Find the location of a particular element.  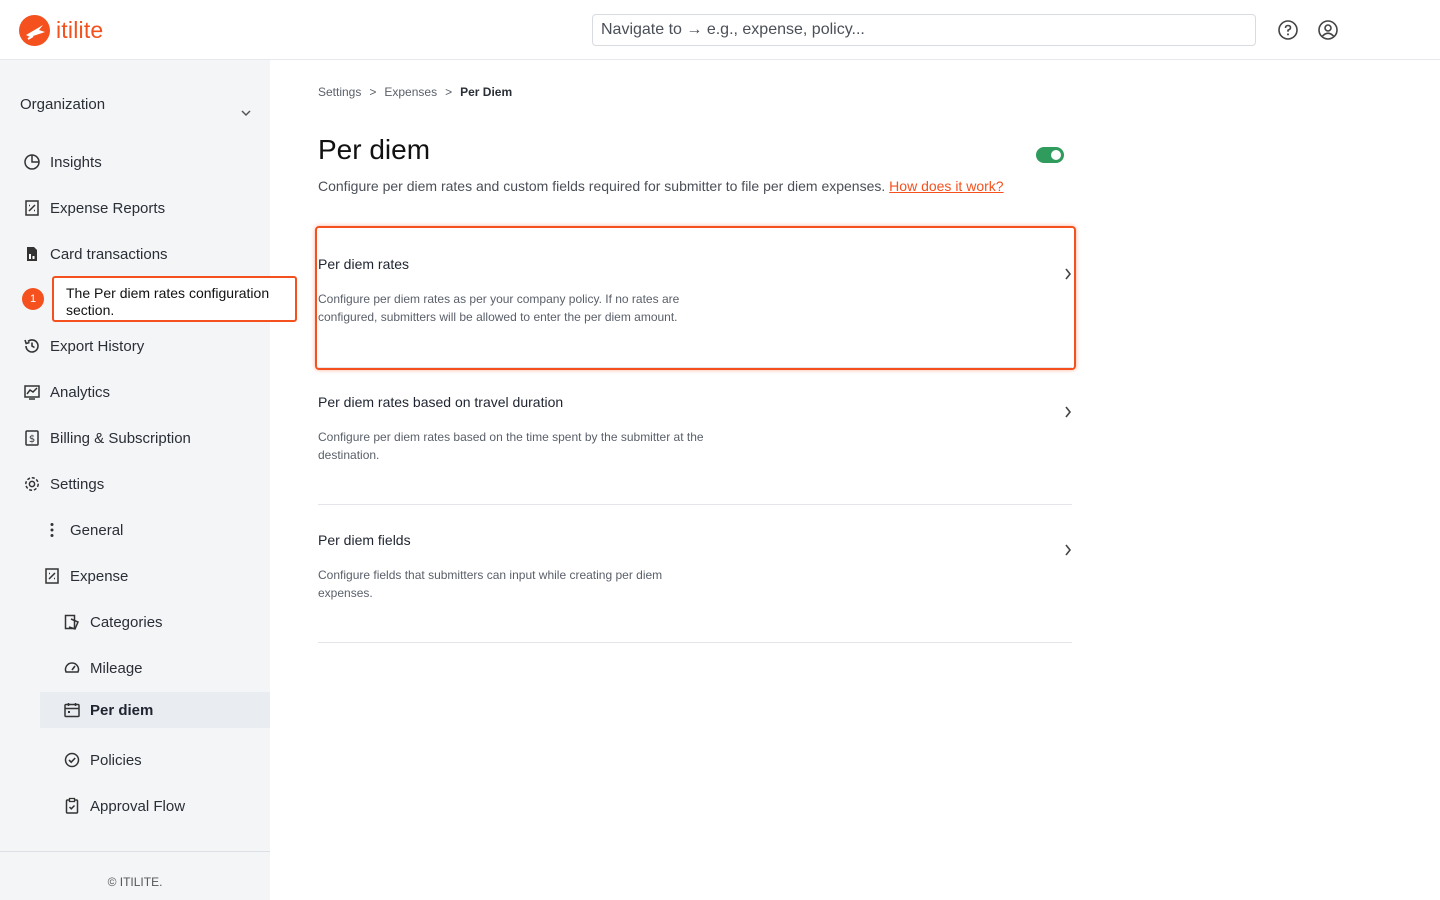

user-profile-icon is located at coordinates (1328, 30).